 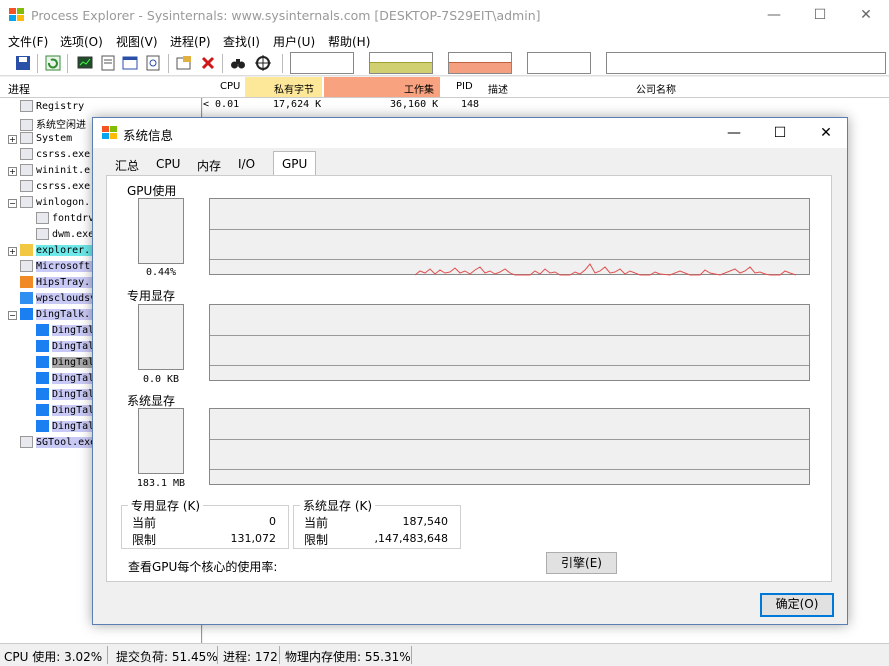 I want to click on first-row-private: 17,624 K, so click(x=297, y=104).